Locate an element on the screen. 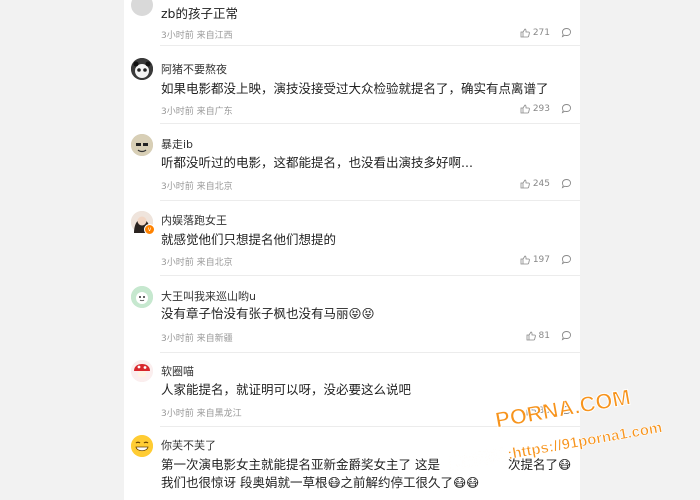 The image size is (700, 500). like-button: 293 is located at coordinates (535, 109).